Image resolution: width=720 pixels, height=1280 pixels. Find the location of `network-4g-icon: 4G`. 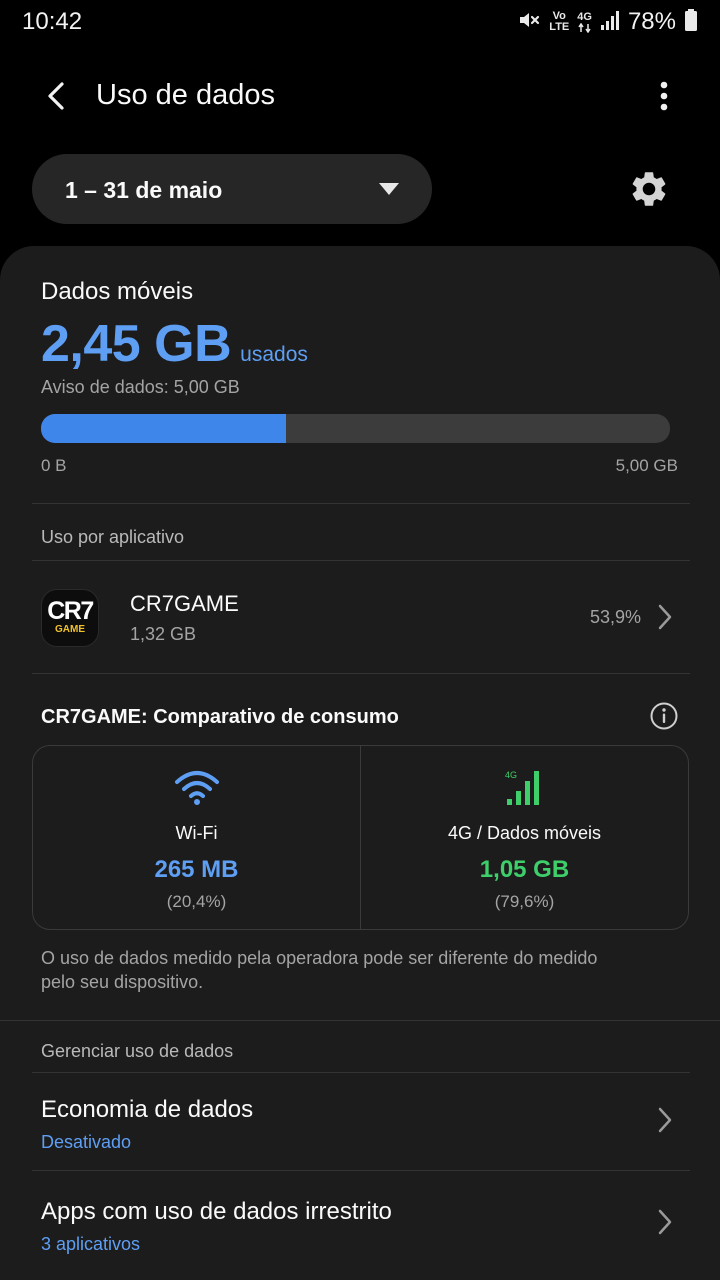

network-4g-icon: 4G is located at coordinates (584, 22).